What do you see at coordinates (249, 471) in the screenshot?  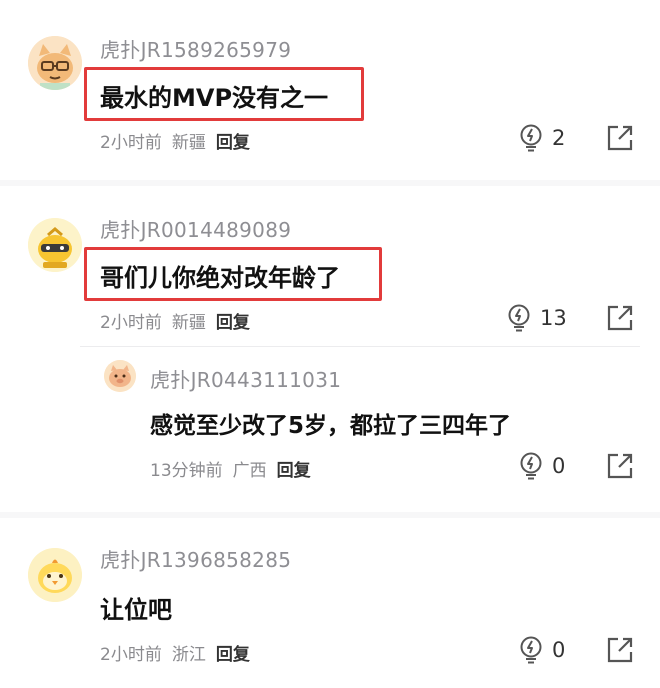 I see `location: 广西` at bounding box center [249, 471].